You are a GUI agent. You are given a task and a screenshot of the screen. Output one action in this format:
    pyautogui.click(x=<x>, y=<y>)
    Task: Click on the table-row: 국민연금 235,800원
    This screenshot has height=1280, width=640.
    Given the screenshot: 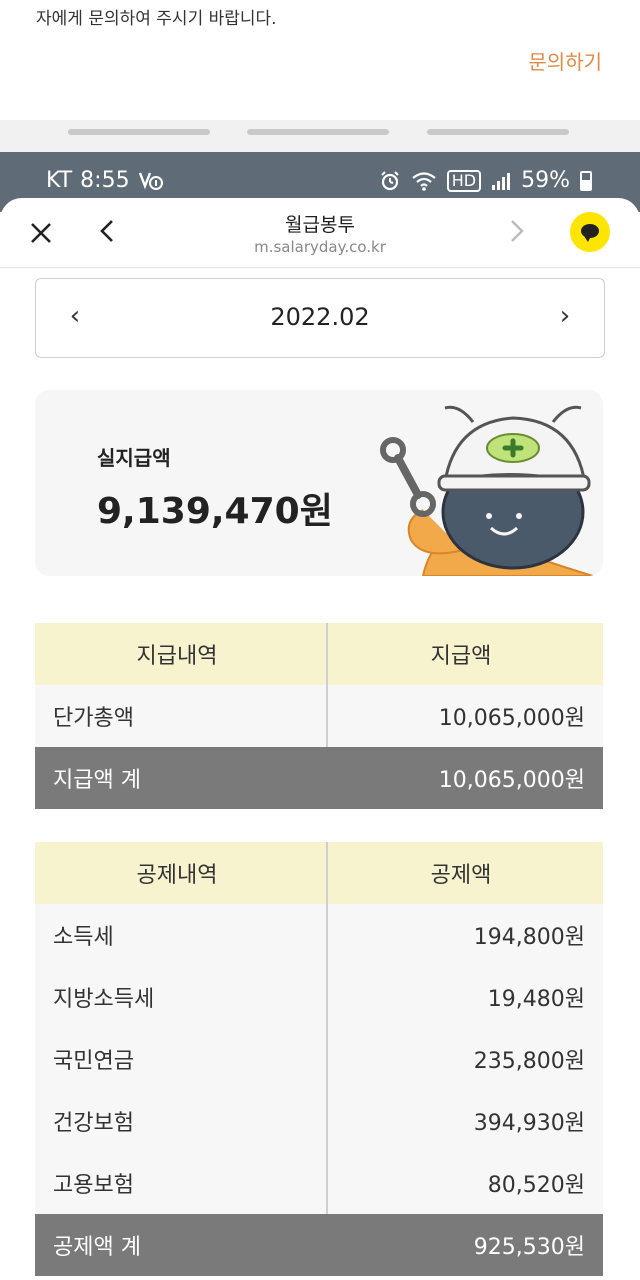 What is the action you would take?
    pyautogui.click(x=319, y=1059)
    